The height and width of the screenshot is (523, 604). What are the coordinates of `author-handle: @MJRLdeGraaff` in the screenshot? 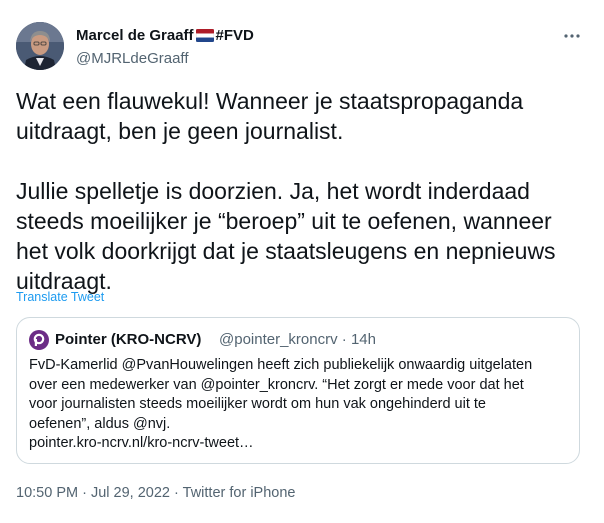 It's located at (165, 59).